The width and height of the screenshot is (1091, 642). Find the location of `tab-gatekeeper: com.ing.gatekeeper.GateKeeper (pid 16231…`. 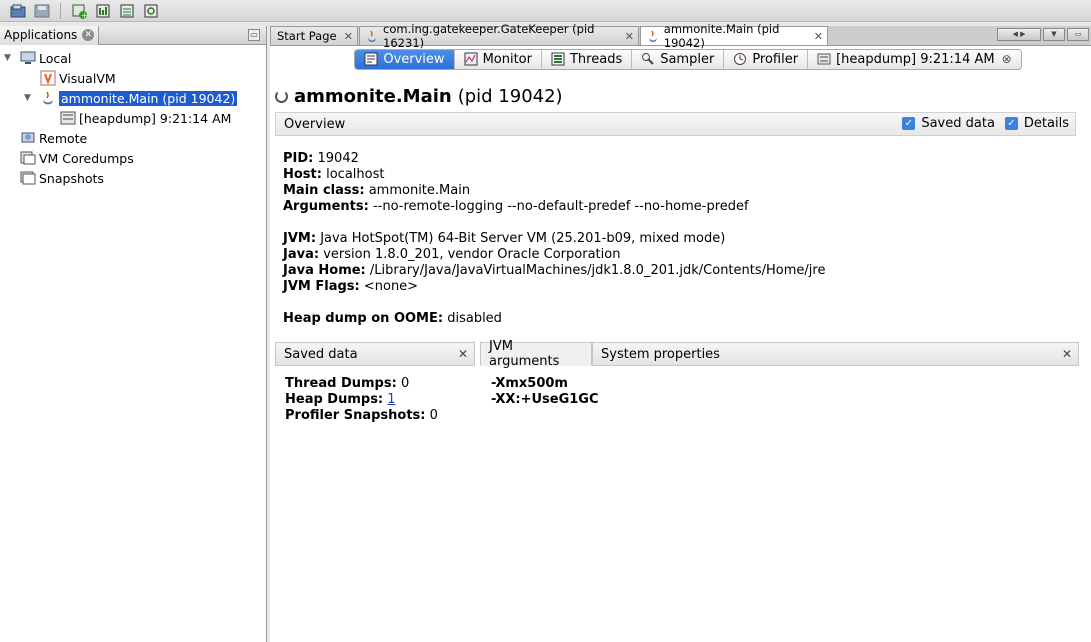

tab-gatekeeper: com.ing.gatekeeper.GateKeeper (pid 16231… is located at coordinates (499, 36).